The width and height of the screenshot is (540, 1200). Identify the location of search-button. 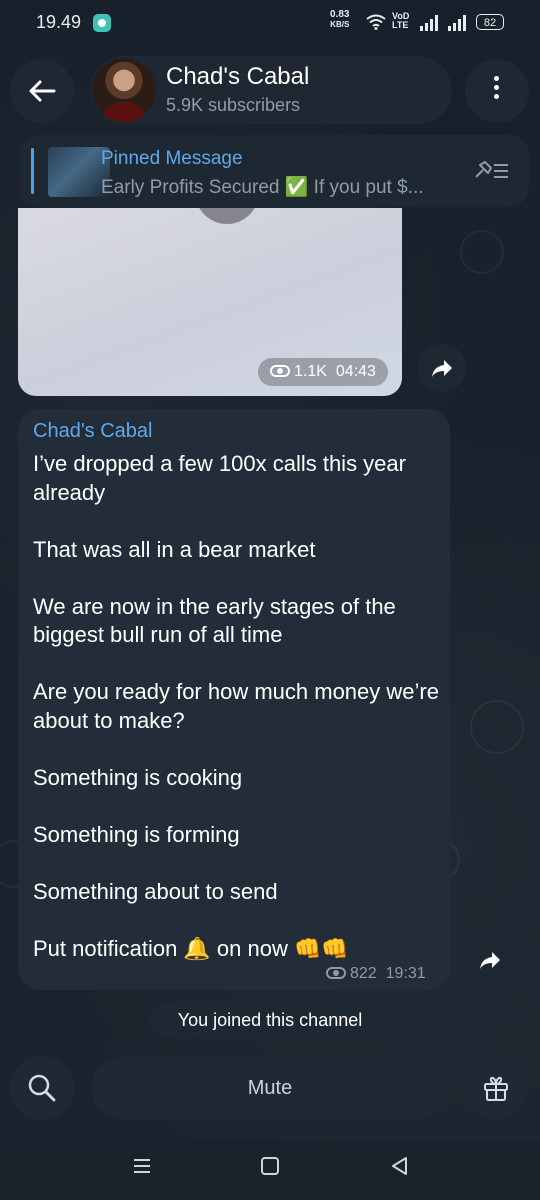
(42, 1088).